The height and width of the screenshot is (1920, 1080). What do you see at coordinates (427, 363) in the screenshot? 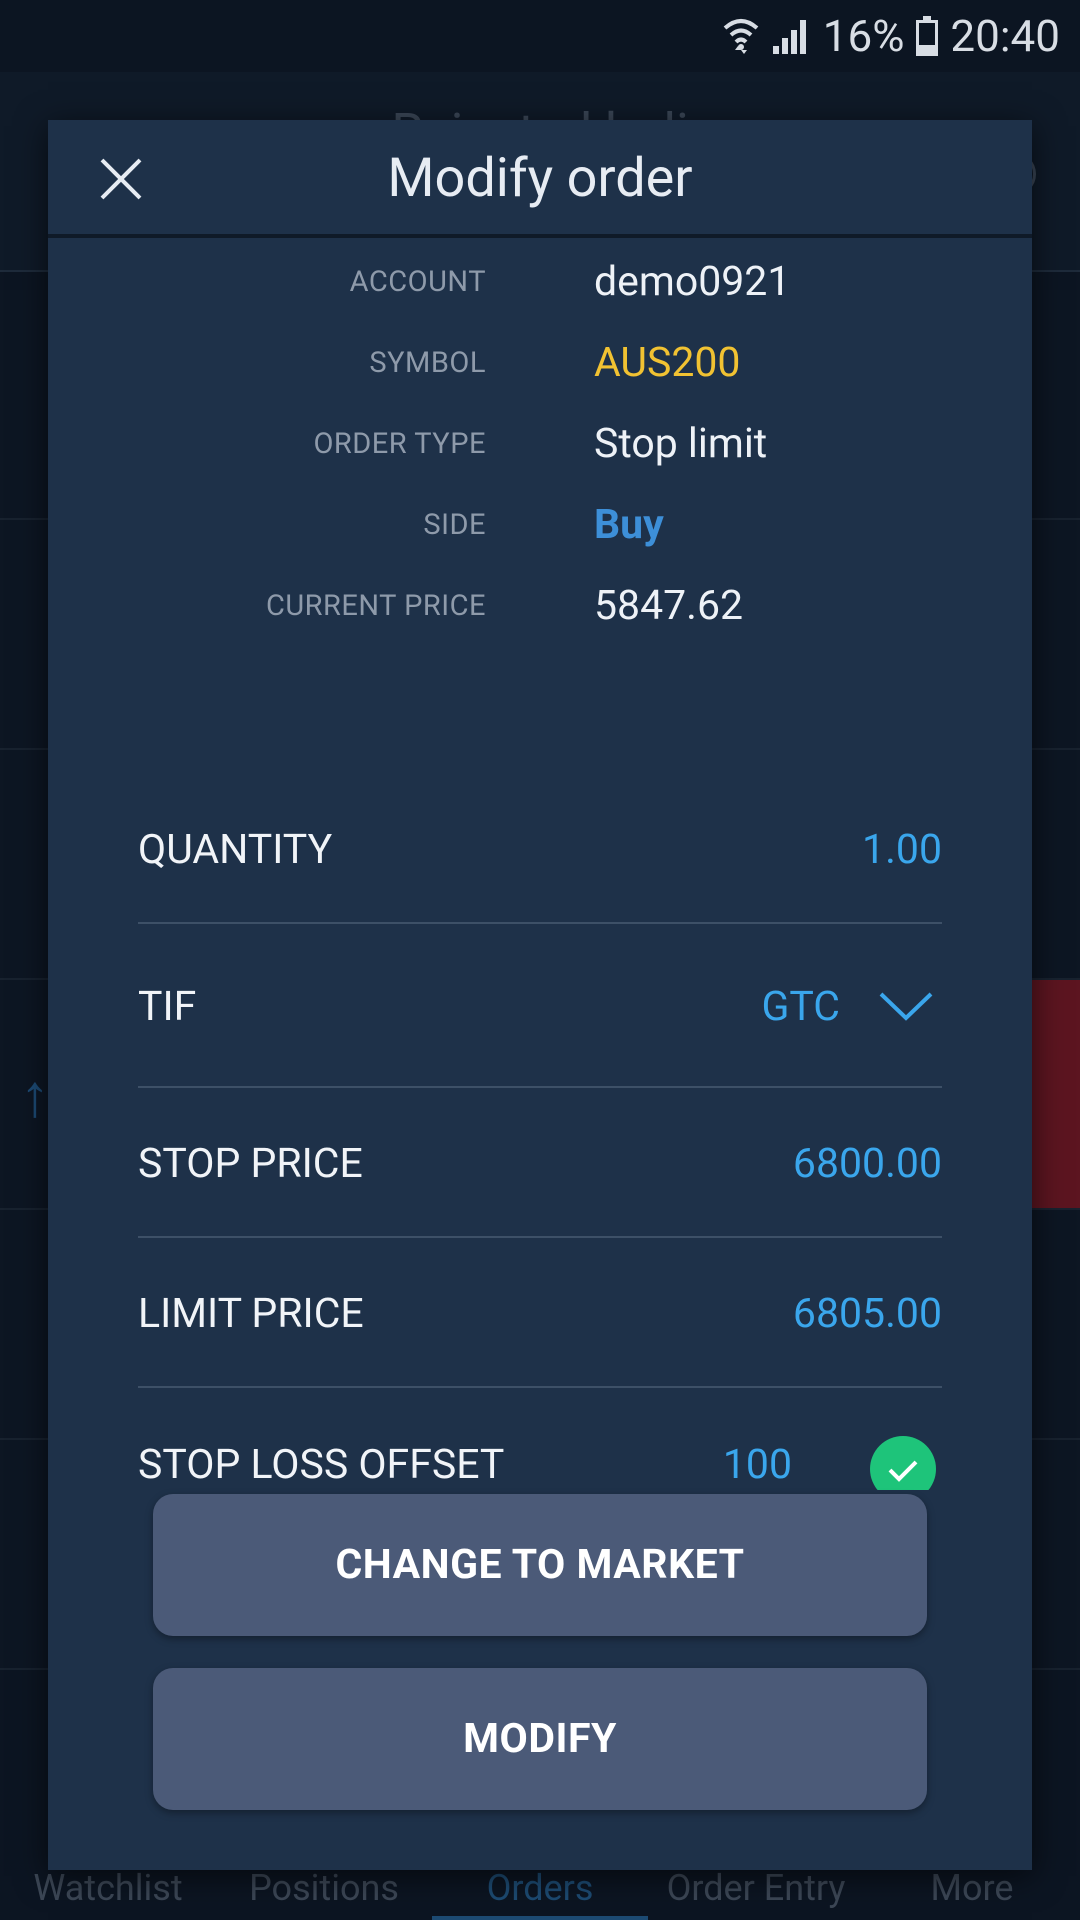
I see `symbol-label: SYMBOL` at bounding box center [427, 363].